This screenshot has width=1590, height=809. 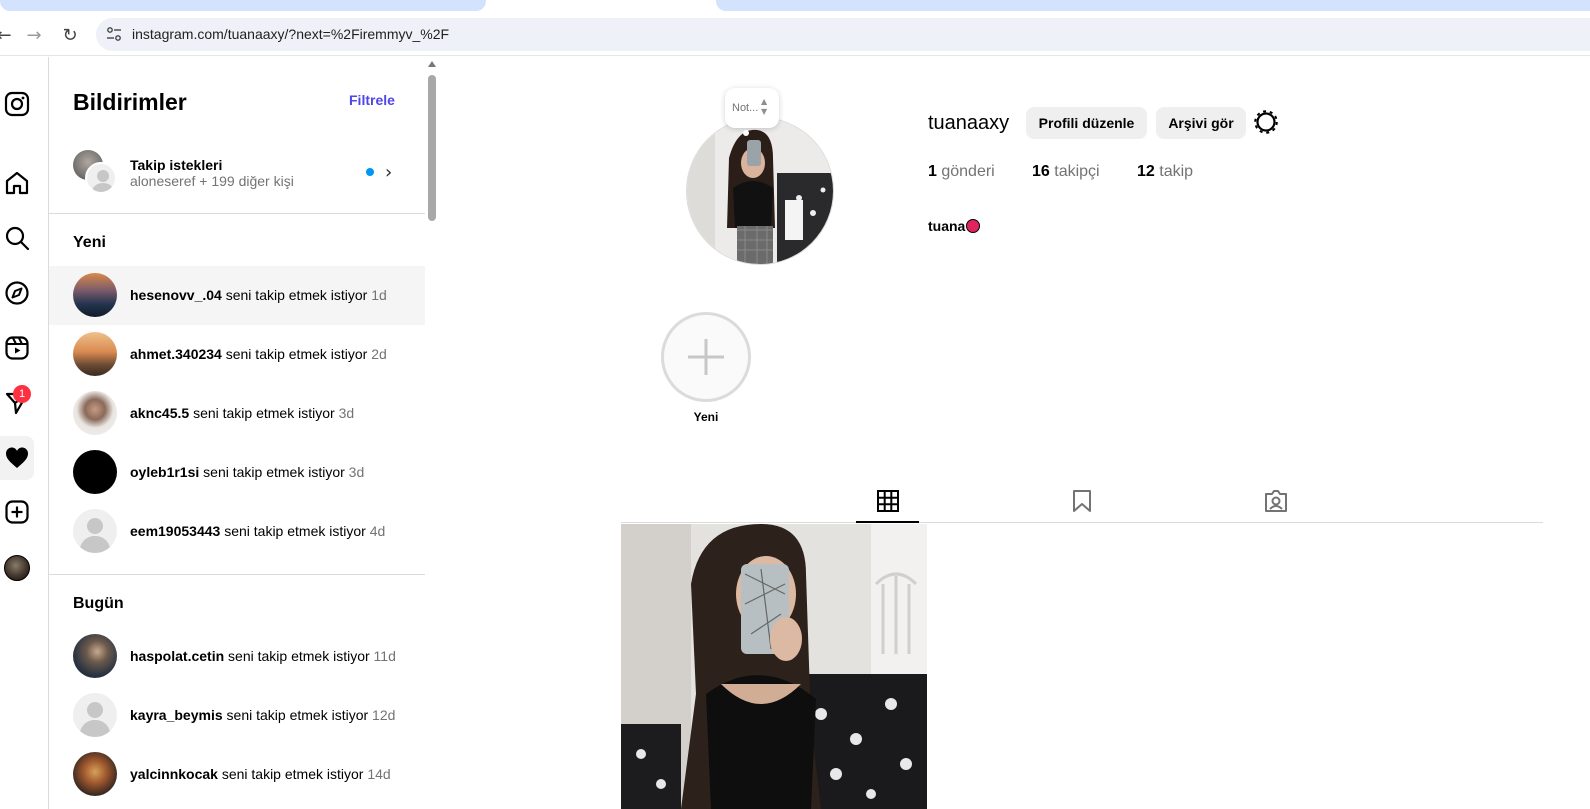 What do you see at coordinates (969, 123) in the screenshot?
I see `profile-username: tuanaaxy` at bounding box center [969, 123].